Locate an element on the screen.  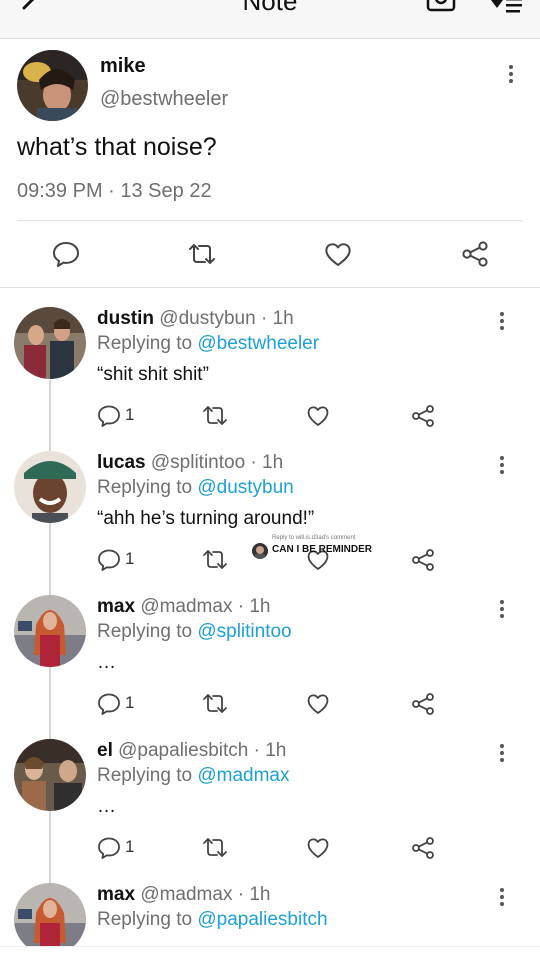
replying-to-link: @madmax is located at coordinates (243, 775).